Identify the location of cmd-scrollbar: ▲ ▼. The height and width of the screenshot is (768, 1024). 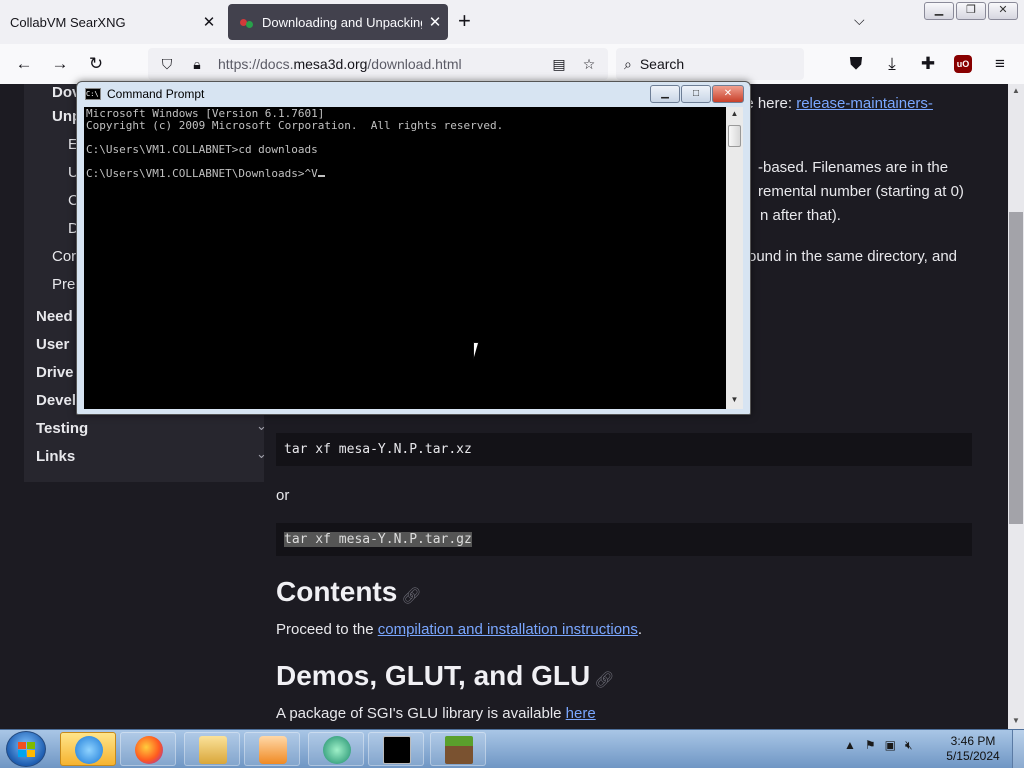
(734, 258).